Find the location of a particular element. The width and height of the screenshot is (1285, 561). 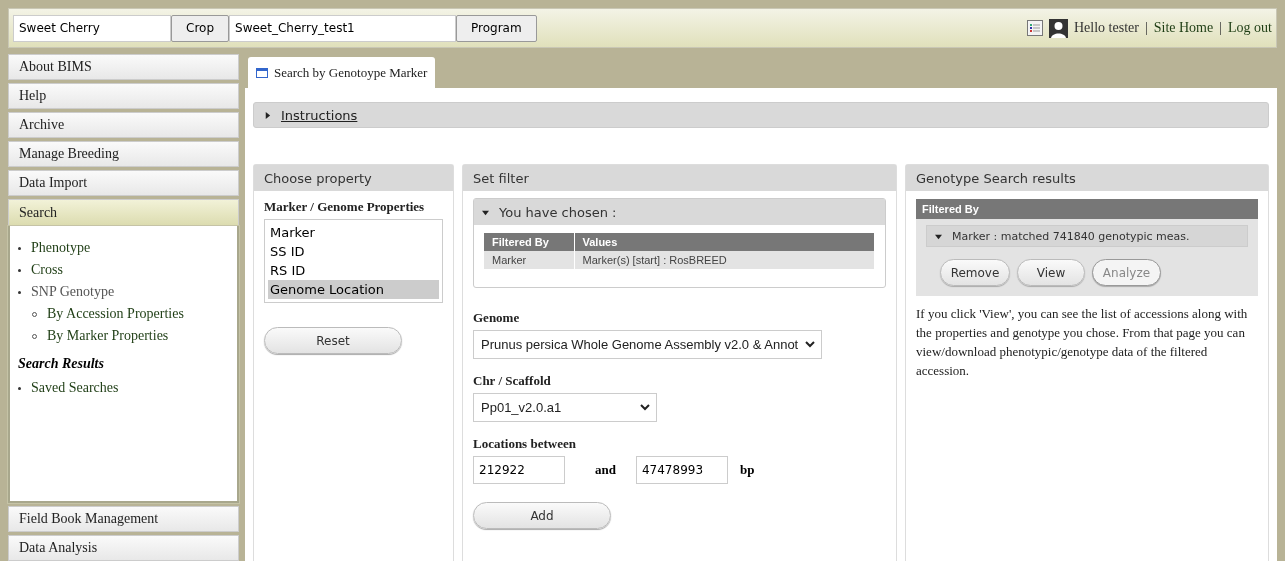

instructions-link: Instructions is located at coordinates (319, 115).